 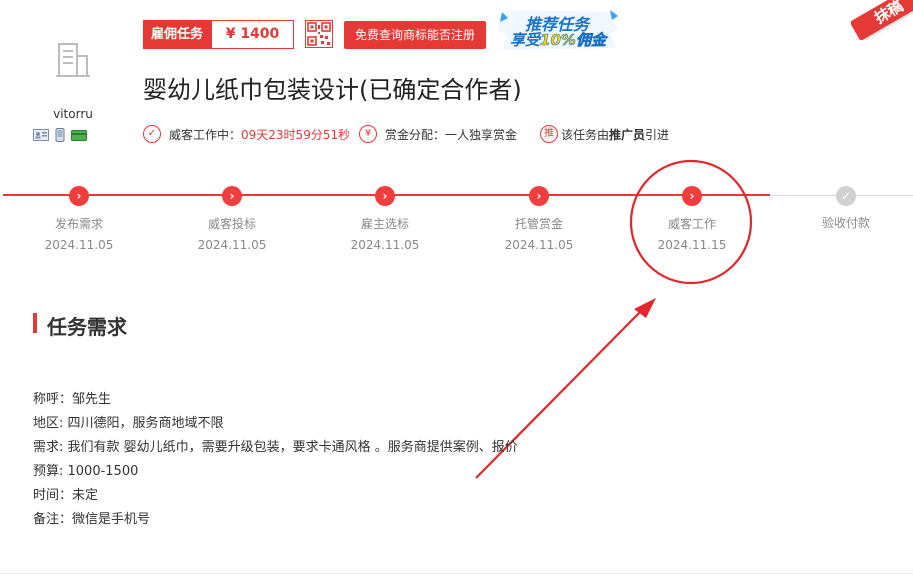 What do you see at coordinates (319, 34) in the screenshot?
I see `qr-code-icon` at bounding box center [319, 34].